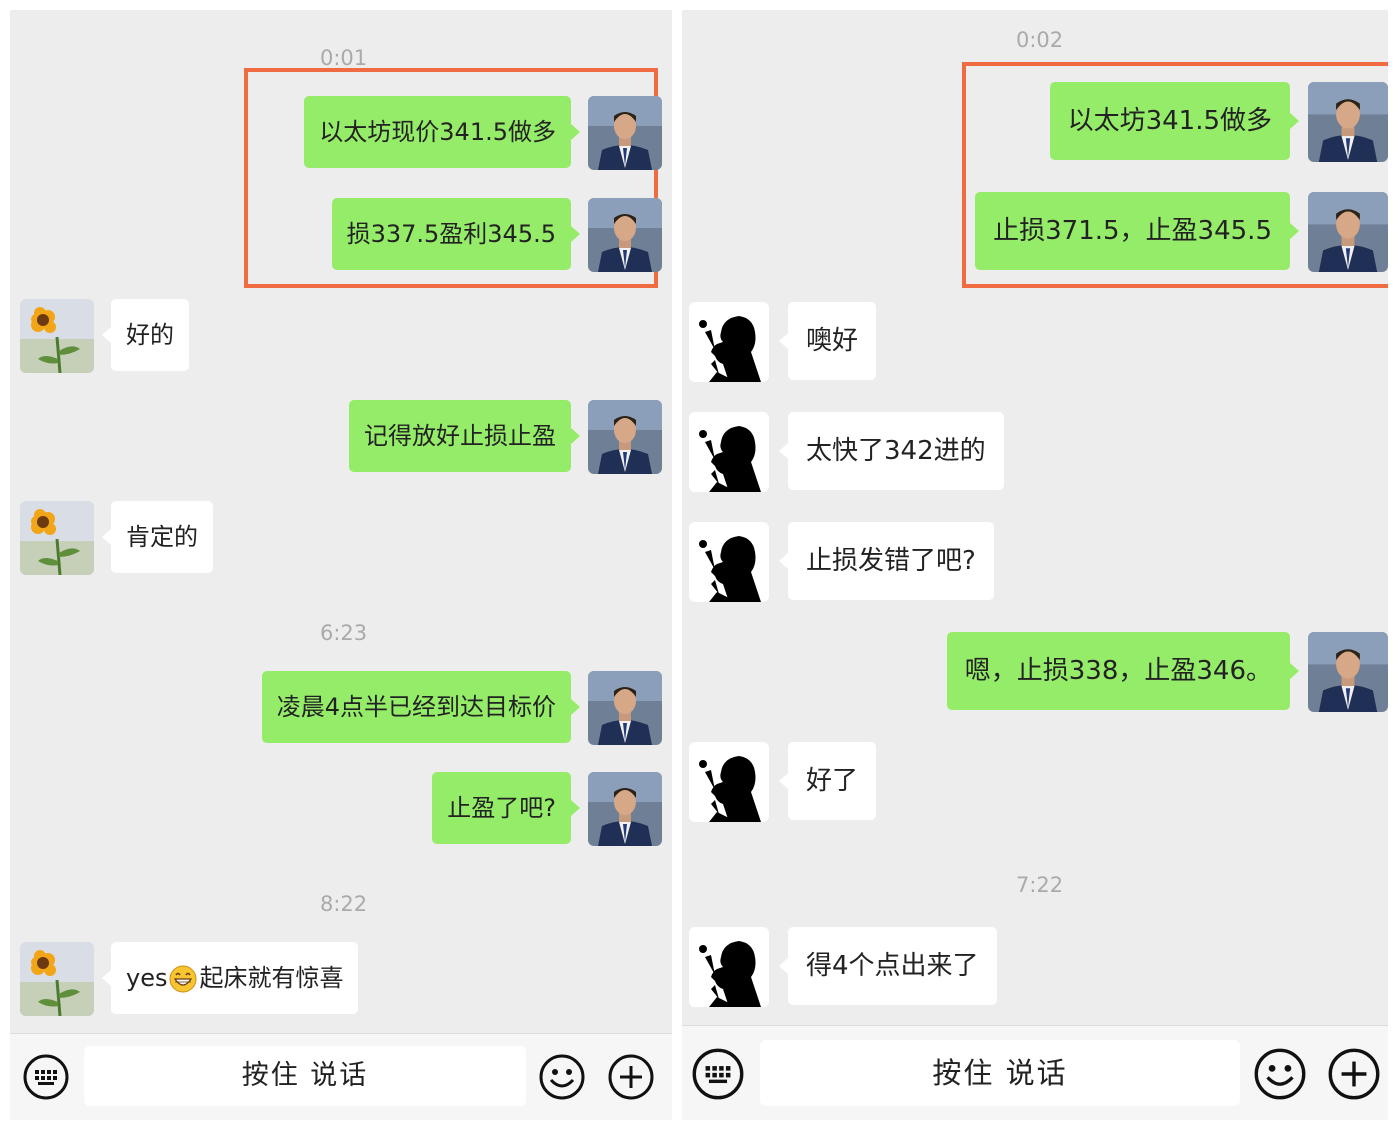  I want to click on outgoing-message-bubble: 记得放好止损止盈, so click(464, 436).